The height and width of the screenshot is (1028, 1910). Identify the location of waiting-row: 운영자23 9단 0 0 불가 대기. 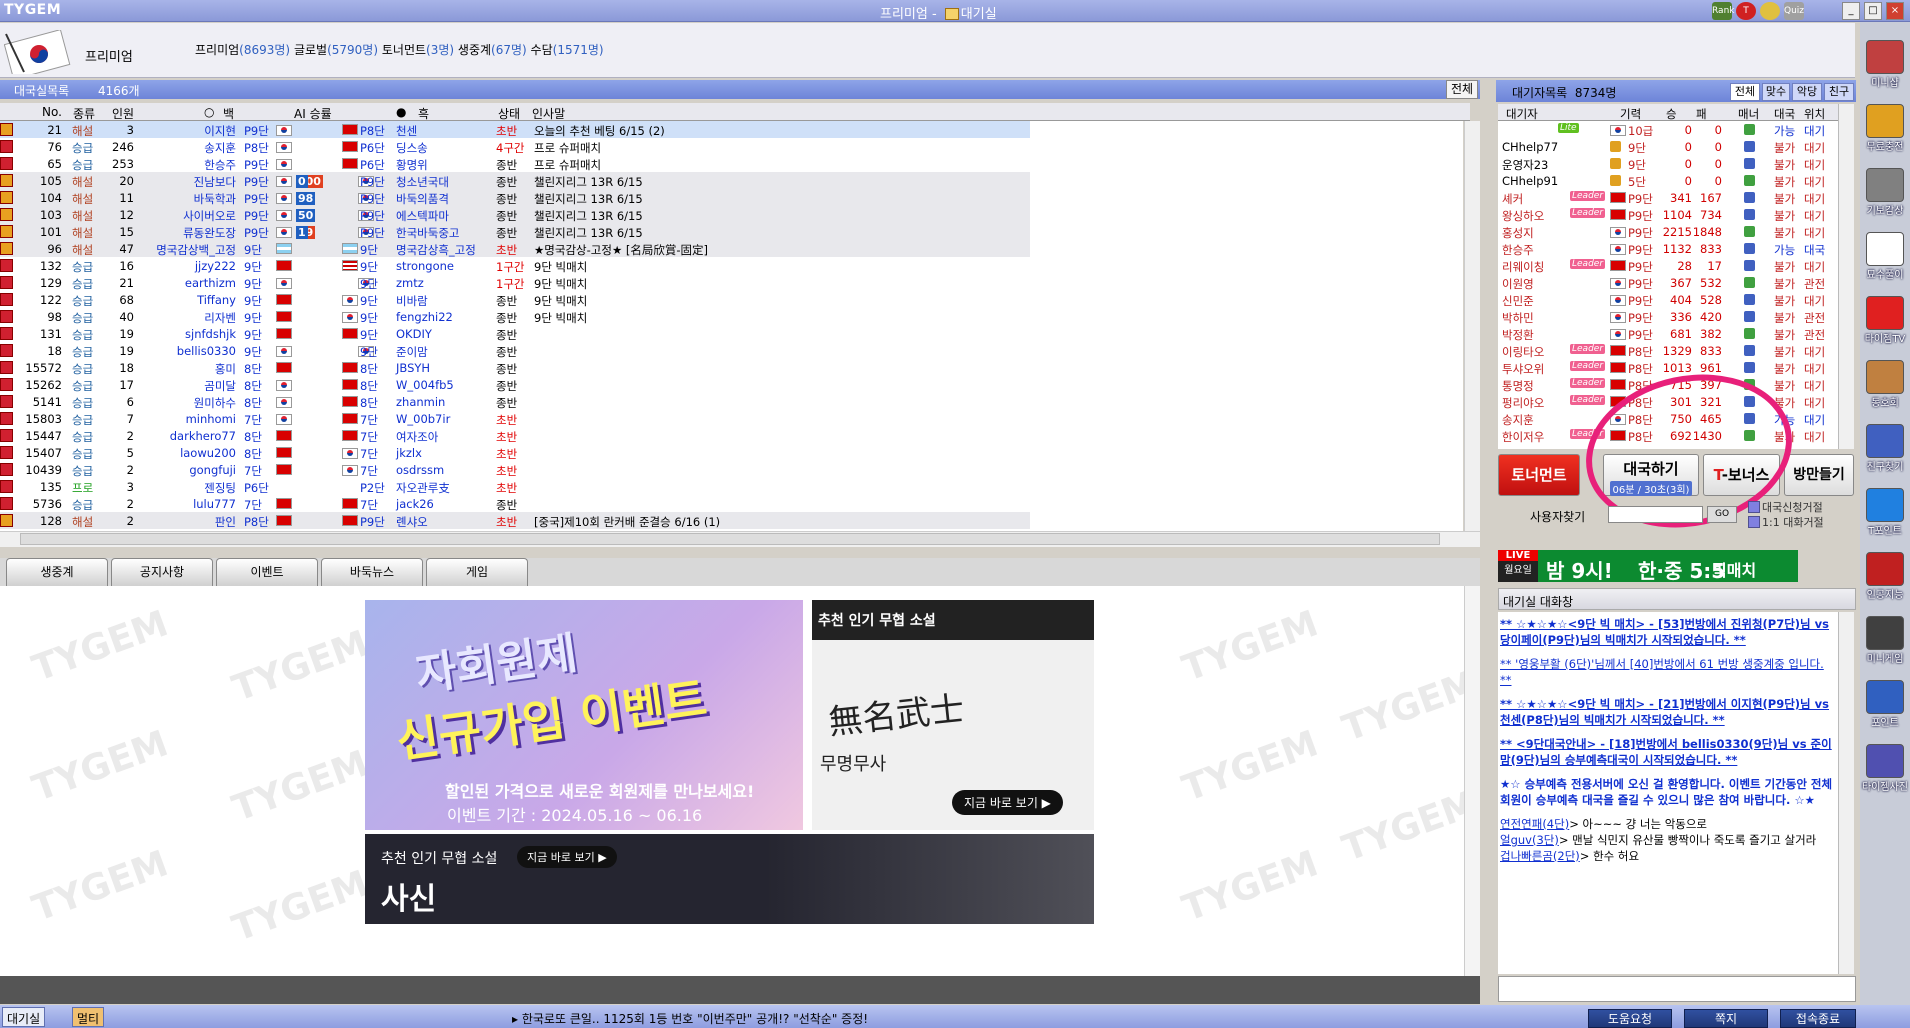
(1668, 163).